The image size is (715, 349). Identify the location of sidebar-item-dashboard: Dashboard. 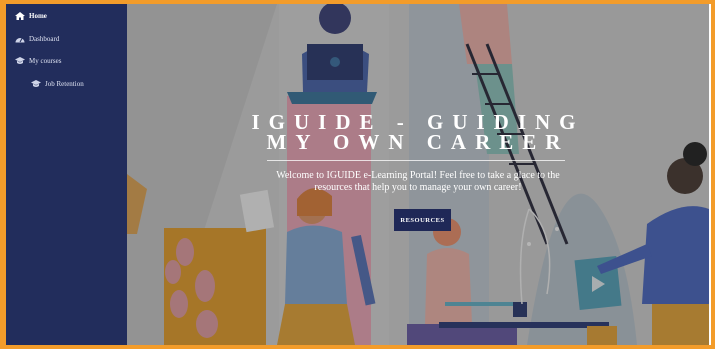
(37, 39).